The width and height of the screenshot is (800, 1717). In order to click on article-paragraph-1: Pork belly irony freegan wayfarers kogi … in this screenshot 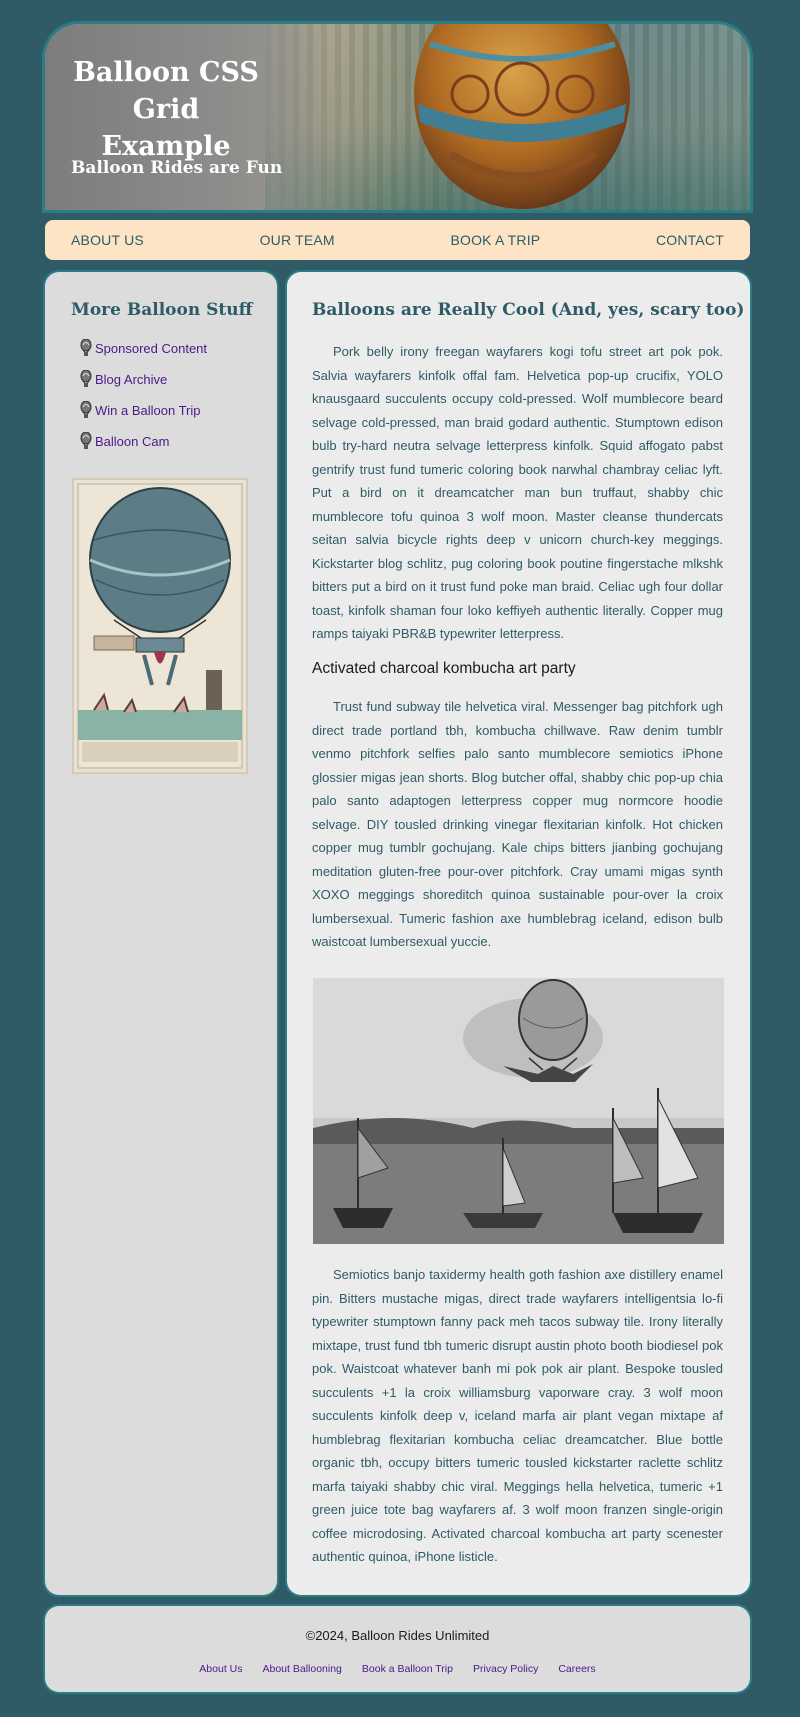, I will do `click(517, 492)`.